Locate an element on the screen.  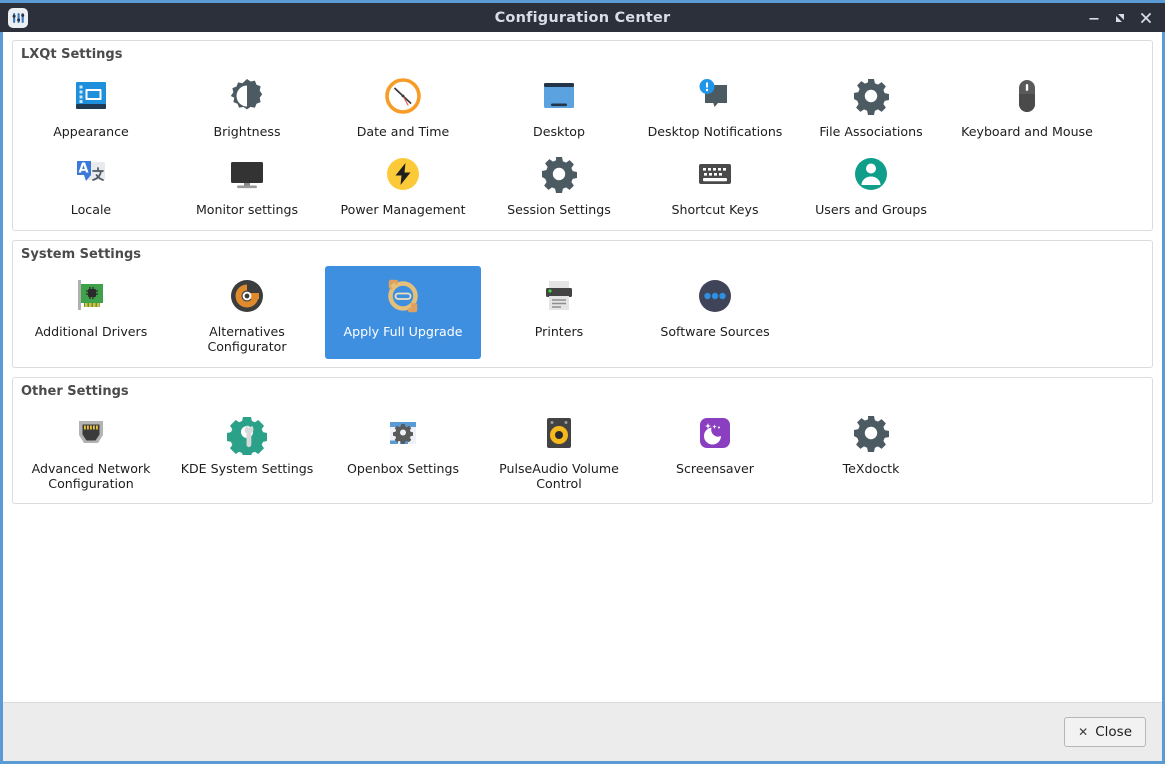
mouse-icon is located at coordinates (1027, 96).